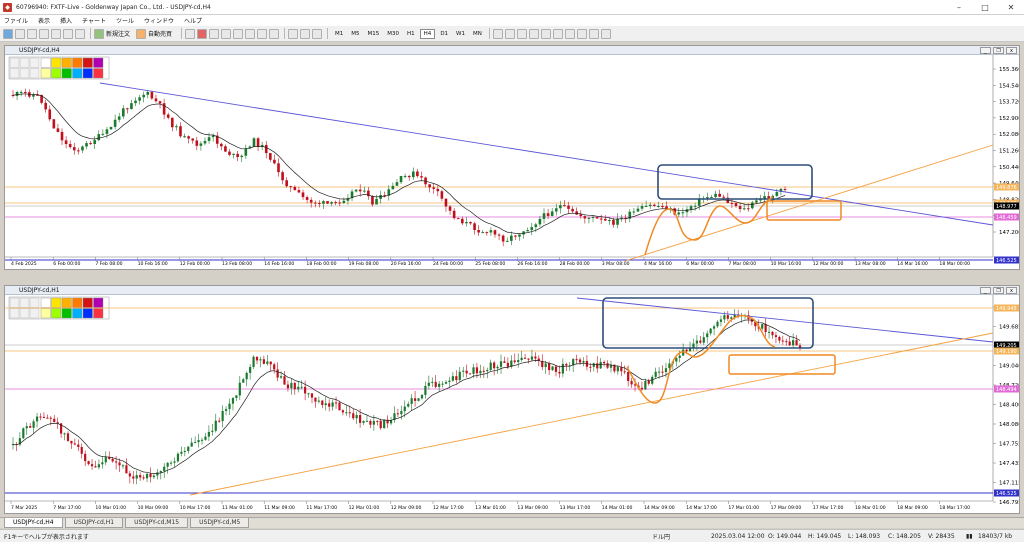 This screenshot has width=1024, height=542. Describe the element at coordinates (581, 33) in the screenshot. I see `text-icon` at that location.